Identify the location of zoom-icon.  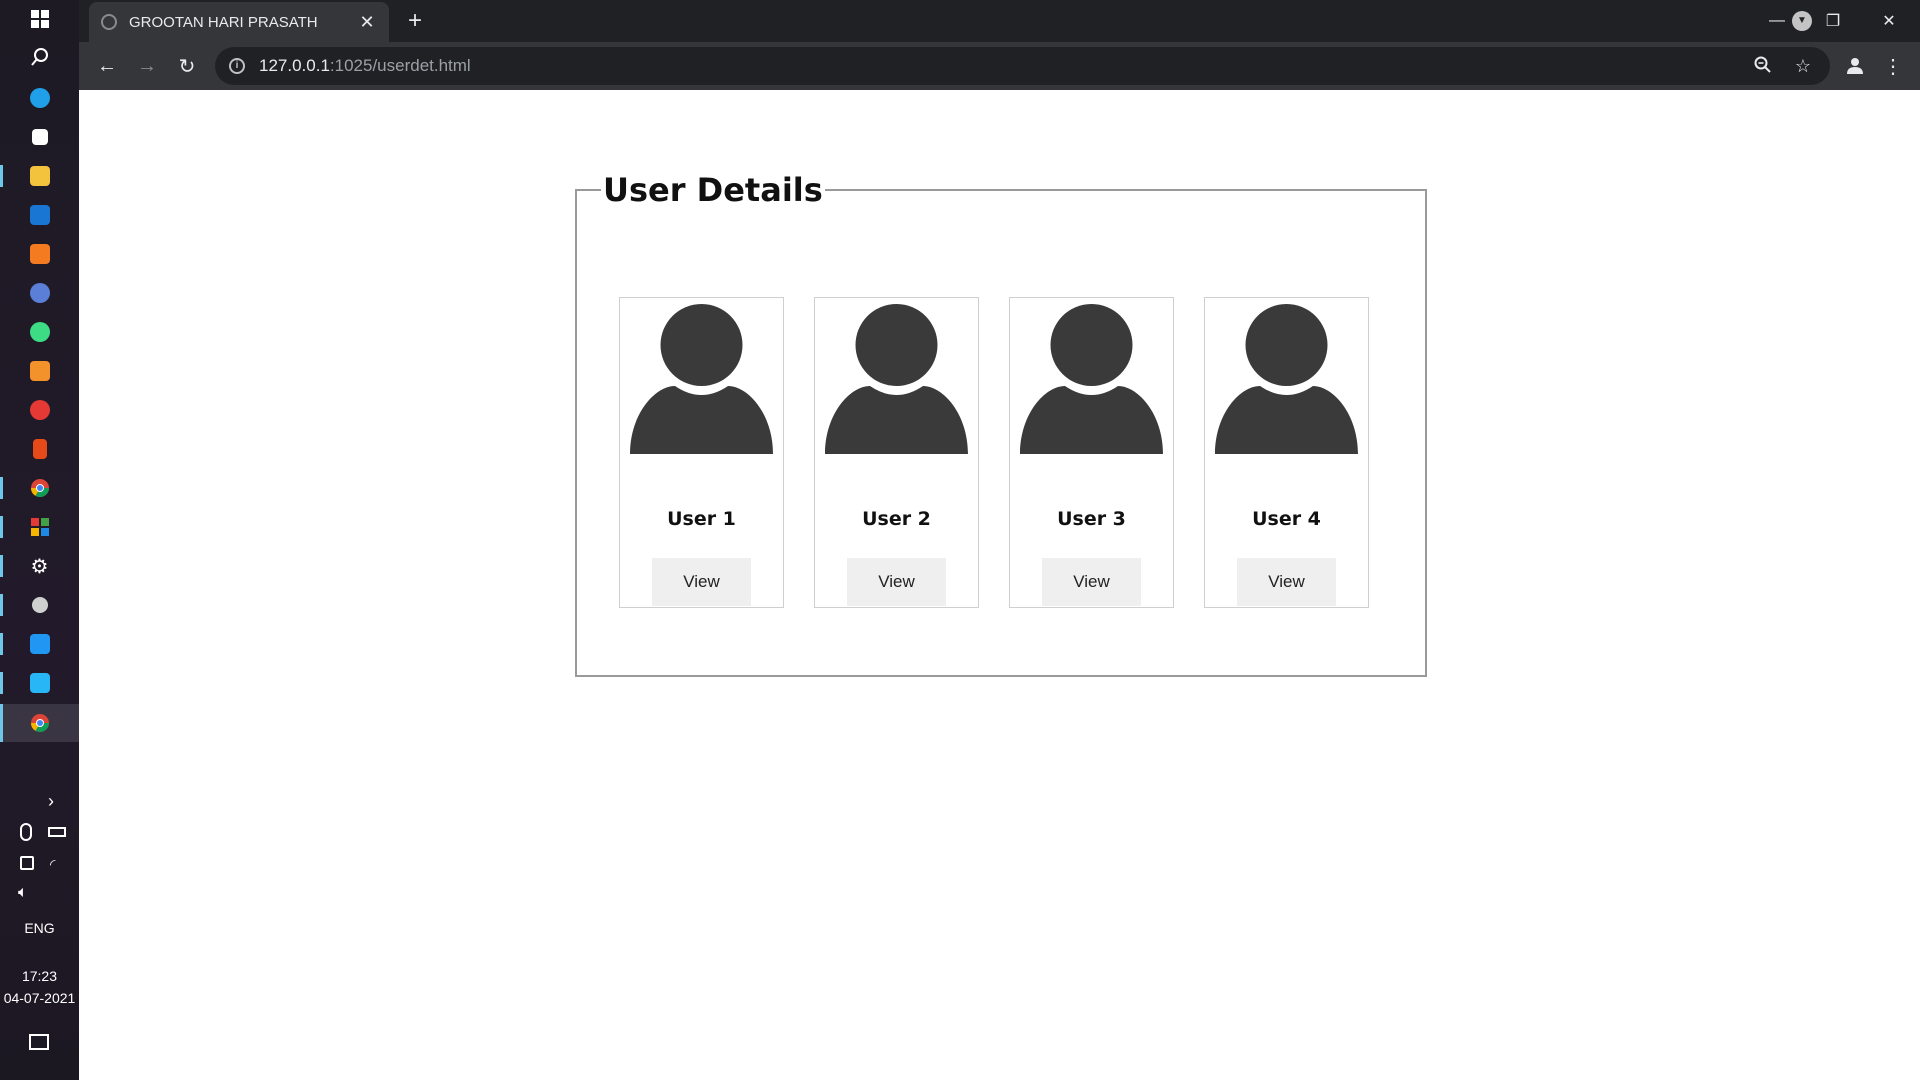
(1763, 67).